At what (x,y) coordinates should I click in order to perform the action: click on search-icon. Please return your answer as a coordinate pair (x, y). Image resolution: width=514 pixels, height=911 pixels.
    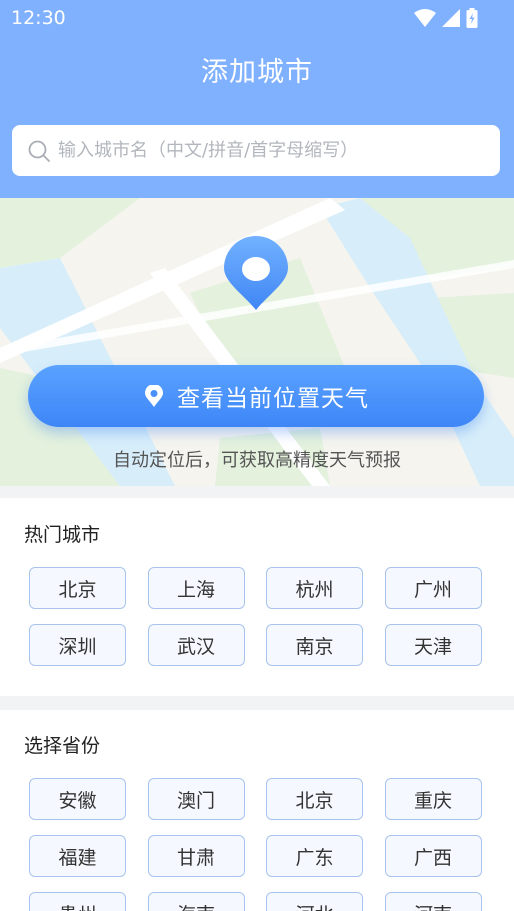
    Looking at the image, I should click on (39, 151).